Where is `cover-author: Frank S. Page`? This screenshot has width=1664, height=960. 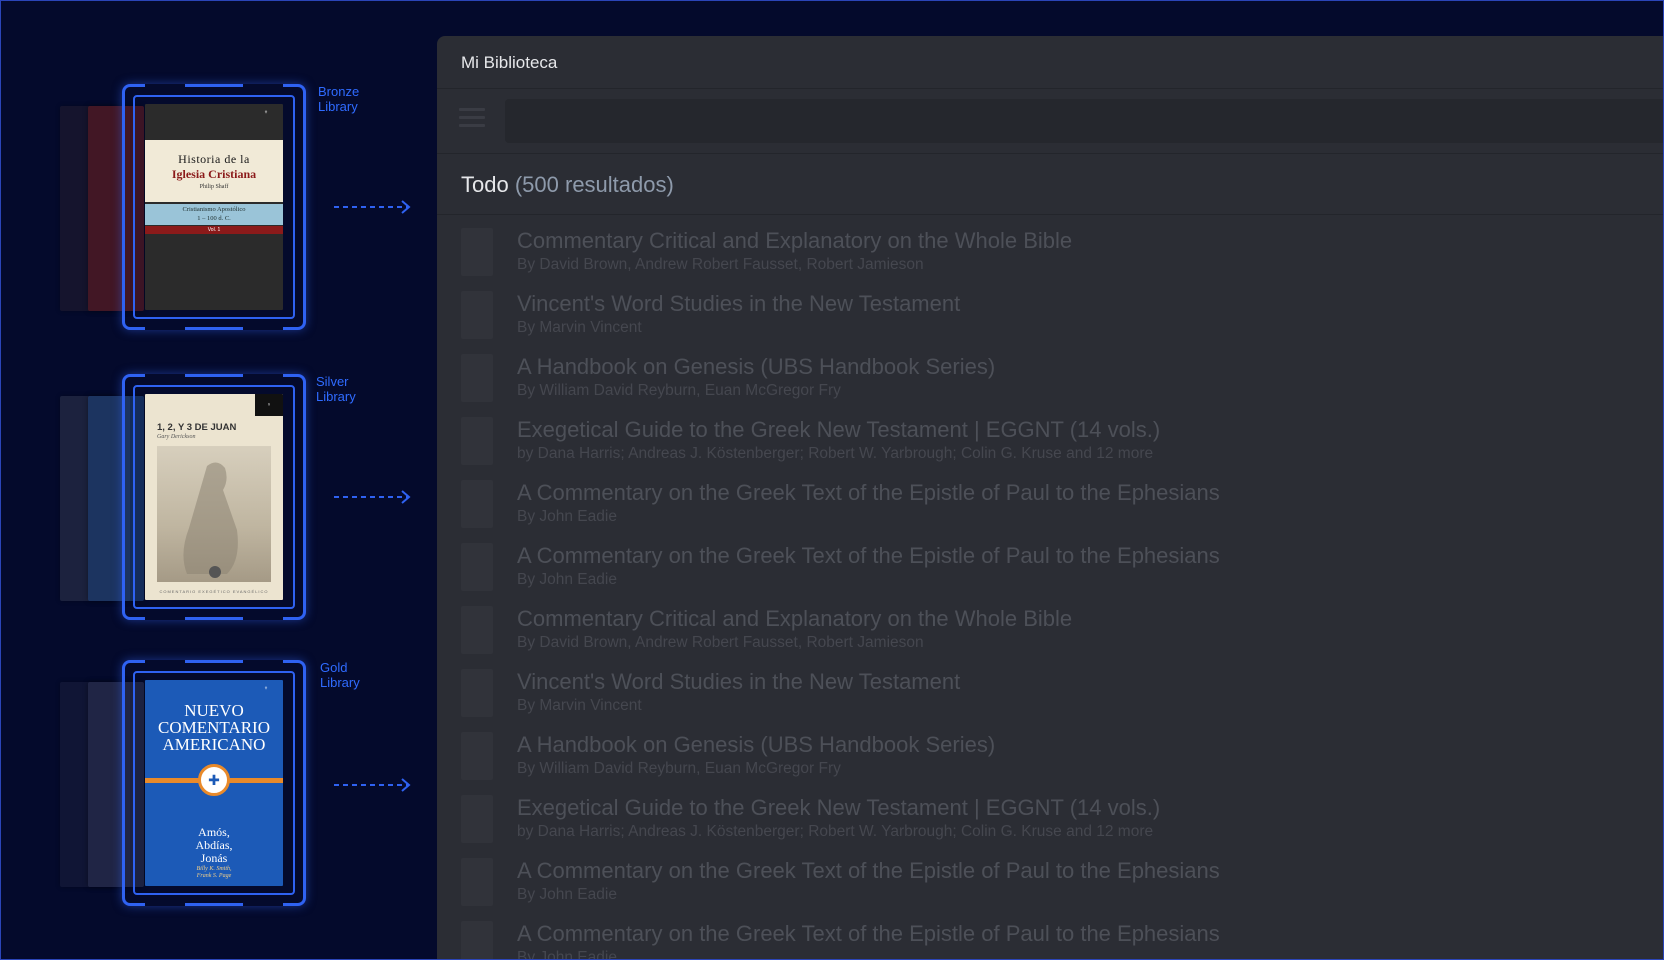
cover-author: Frank S. Page is located at coordinates (214, 876).